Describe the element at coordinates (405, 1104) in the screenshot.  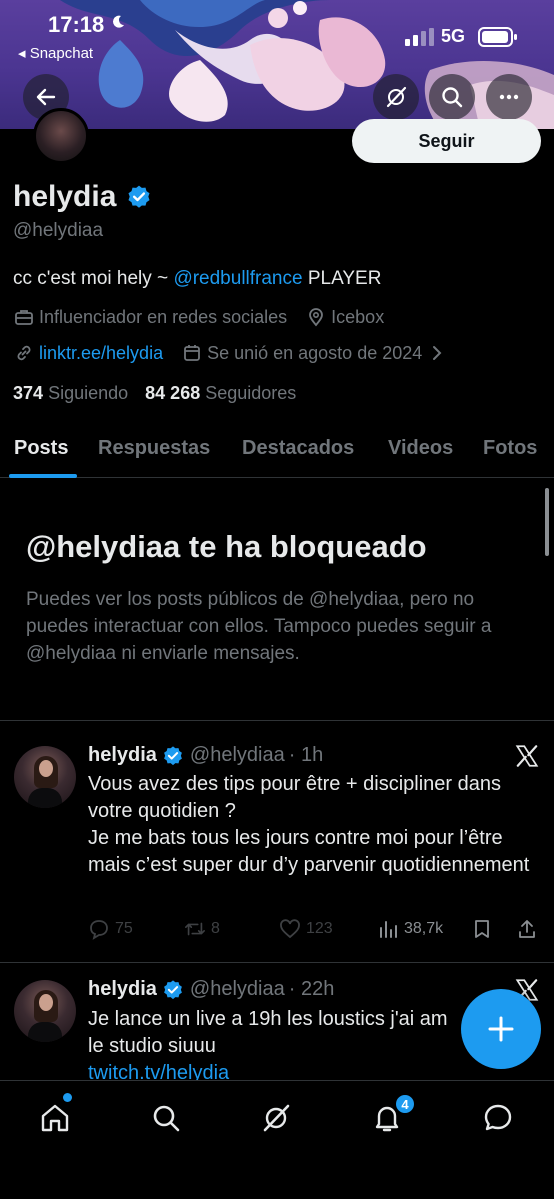
I see `notifications-badge: 4` at that location.